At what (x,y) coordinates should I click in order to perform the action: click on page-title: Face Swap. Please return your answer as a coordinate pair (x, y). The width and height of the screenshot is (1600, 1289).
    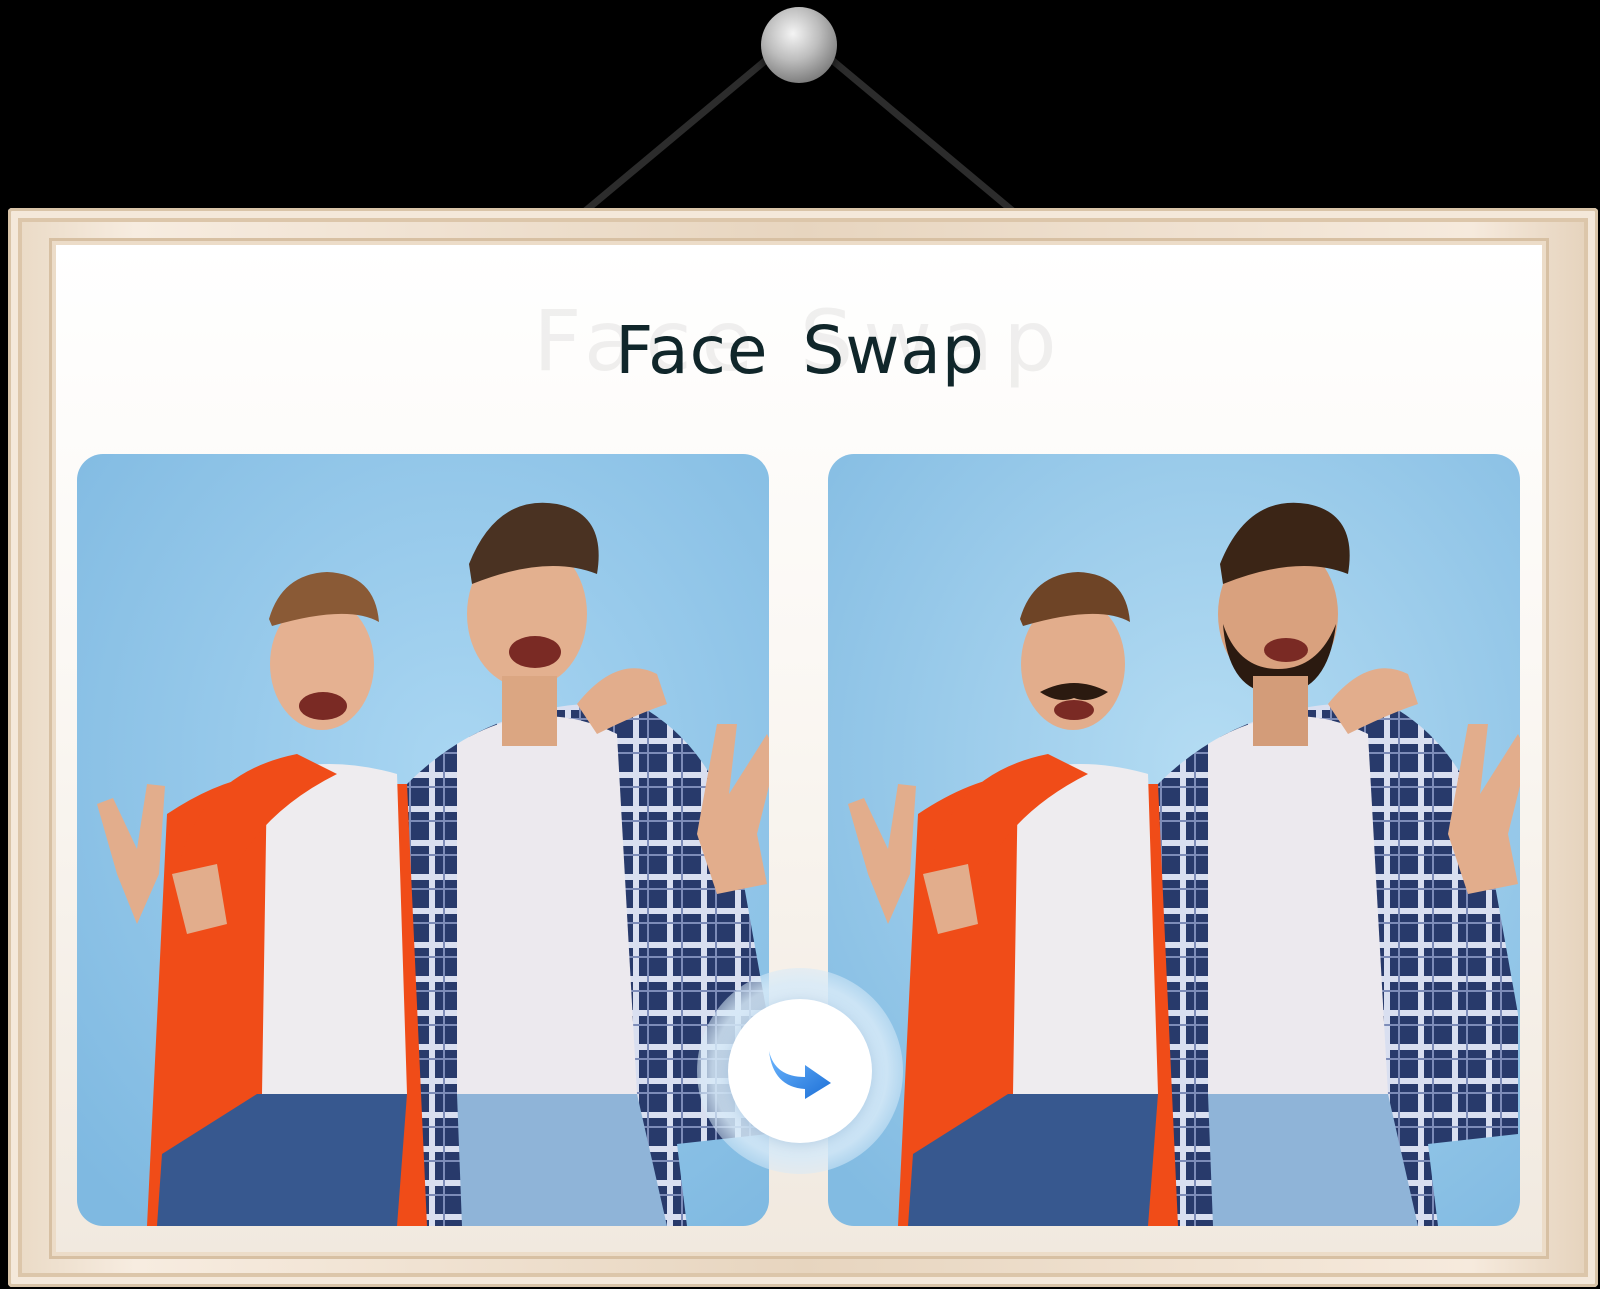
    Looking at the image, I should click on (800, 350).